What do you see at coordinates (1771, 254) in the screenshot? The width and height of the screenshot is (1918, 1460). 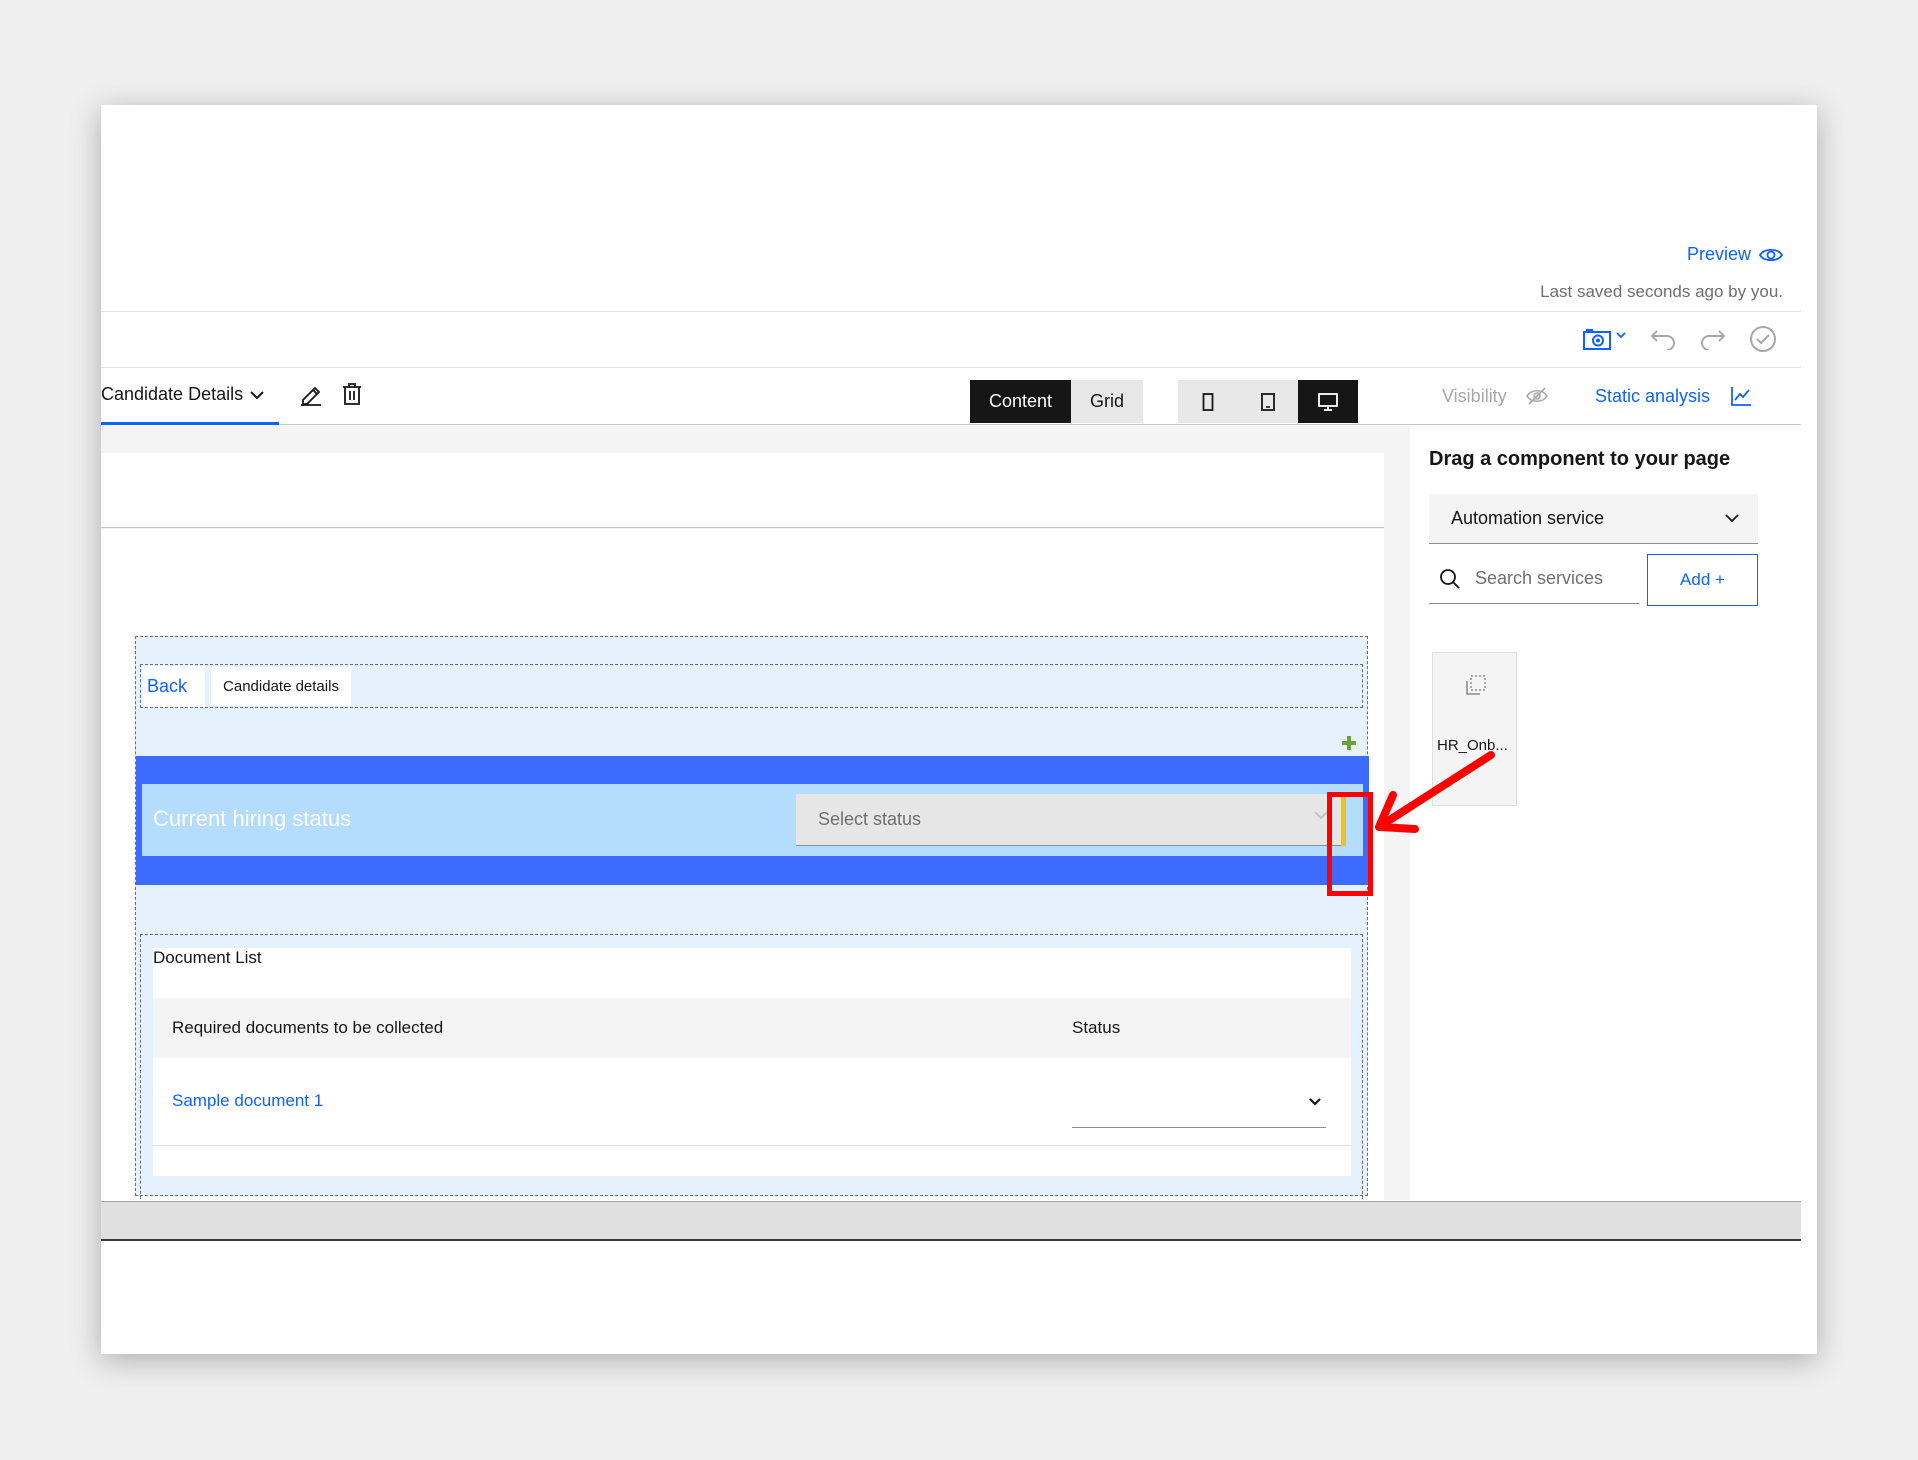 I see `eye-icon` at bounding box center [1771, 254].